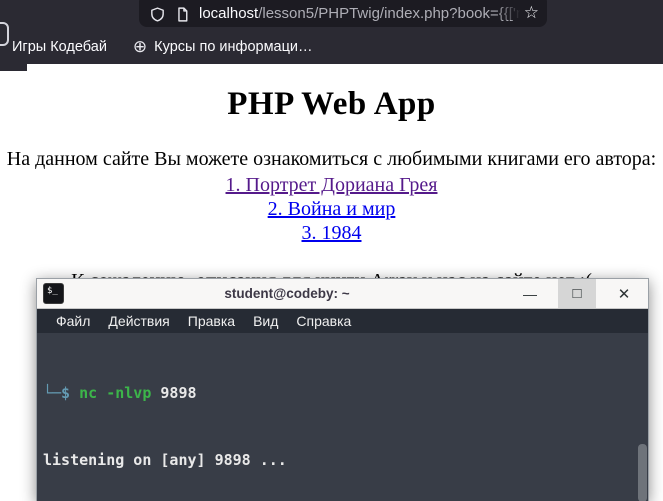 This screenshot has height=501, width=663. Describe the element at coordinates (140, 46) in the screenshot. I see `globe-icon: ⊕` at that location.